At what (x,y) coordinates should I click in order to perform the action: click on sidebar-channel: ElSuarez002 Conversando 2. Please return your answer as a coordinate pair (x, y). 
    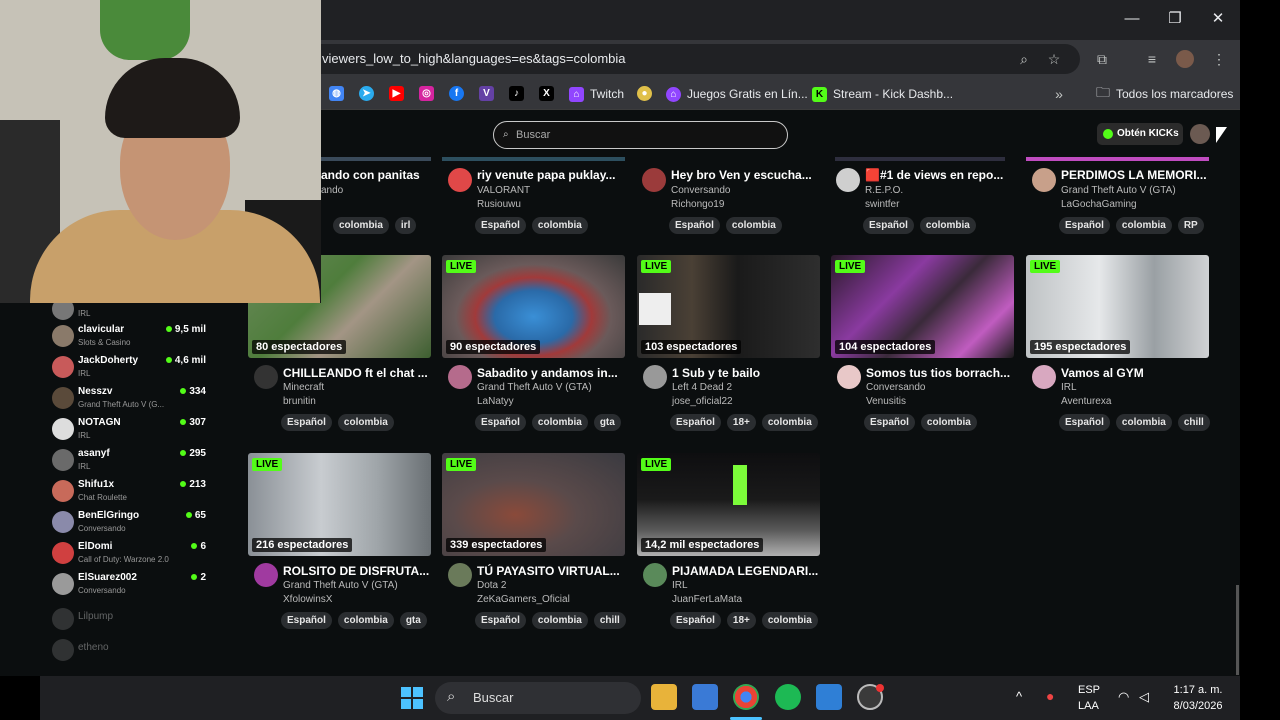
    Looking at the image, I should click on (132, 585).